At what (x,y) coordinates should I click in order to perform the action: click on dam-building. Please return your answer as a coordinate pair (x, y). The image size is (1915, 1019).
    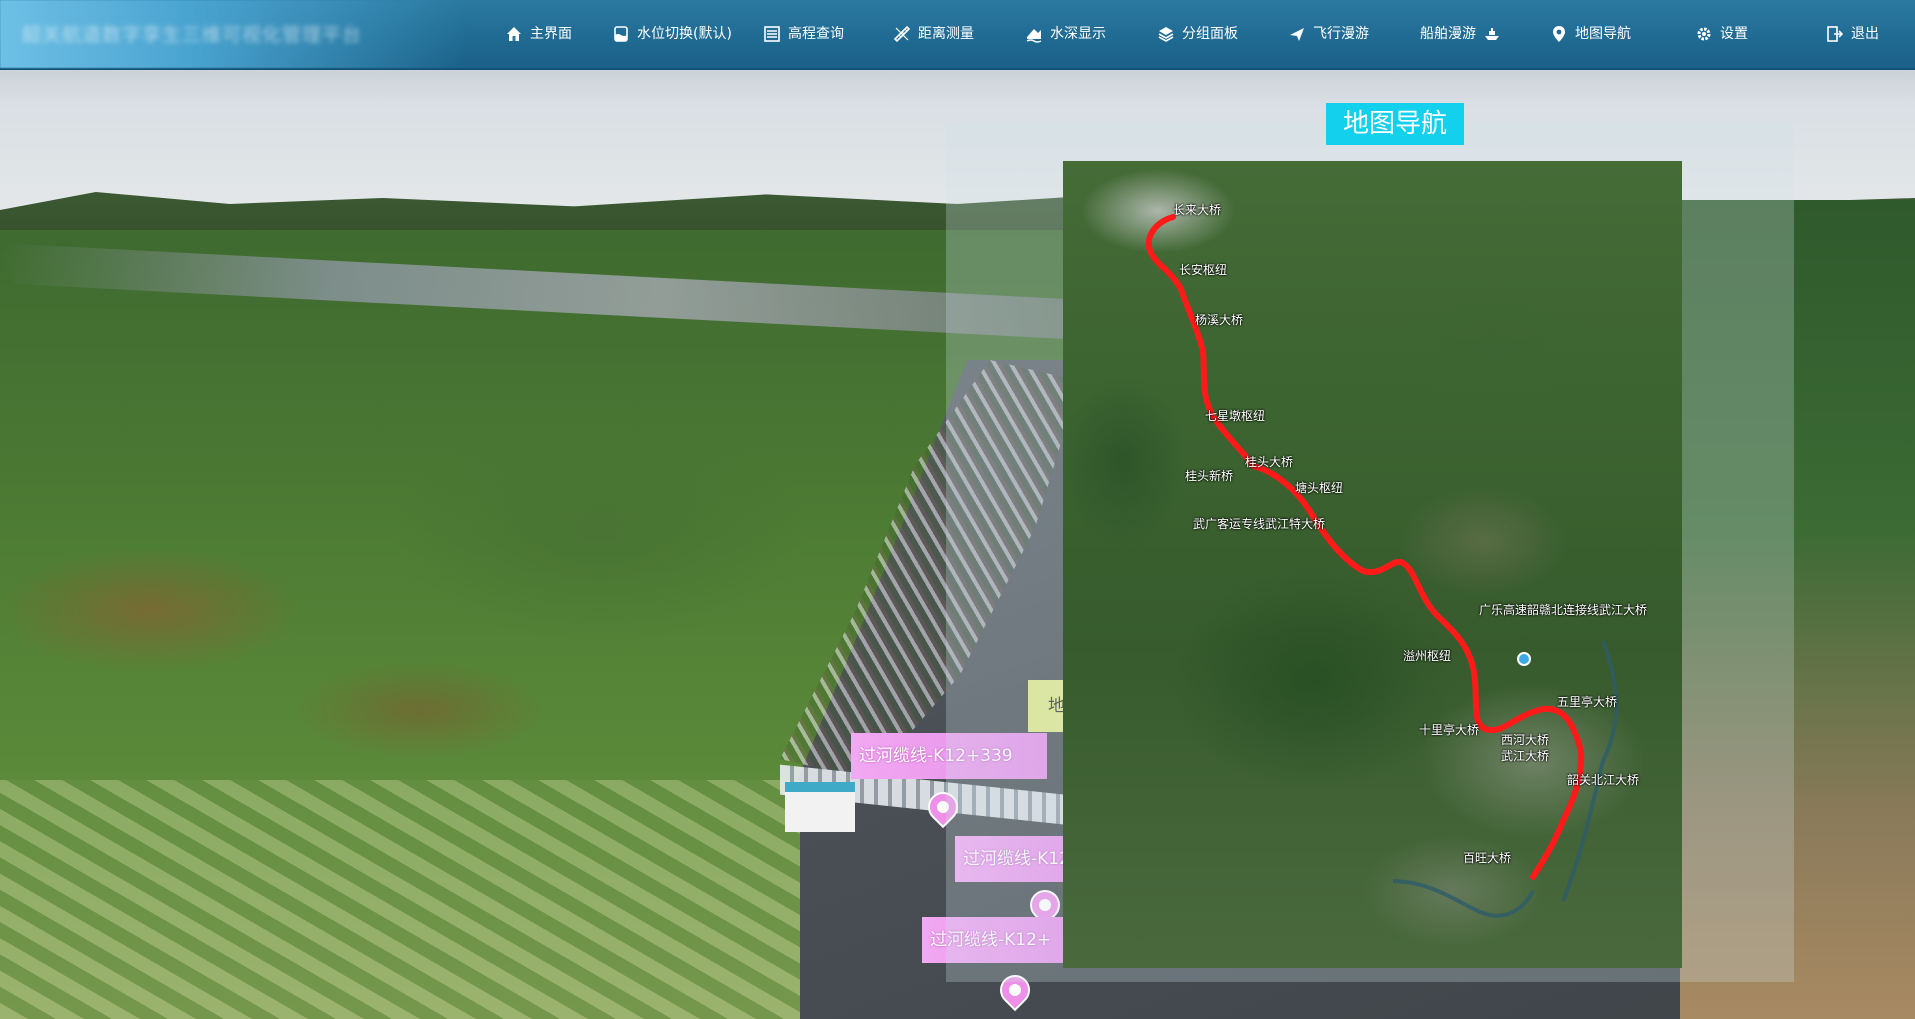
    Looking at the image, I should click on (820, 807).